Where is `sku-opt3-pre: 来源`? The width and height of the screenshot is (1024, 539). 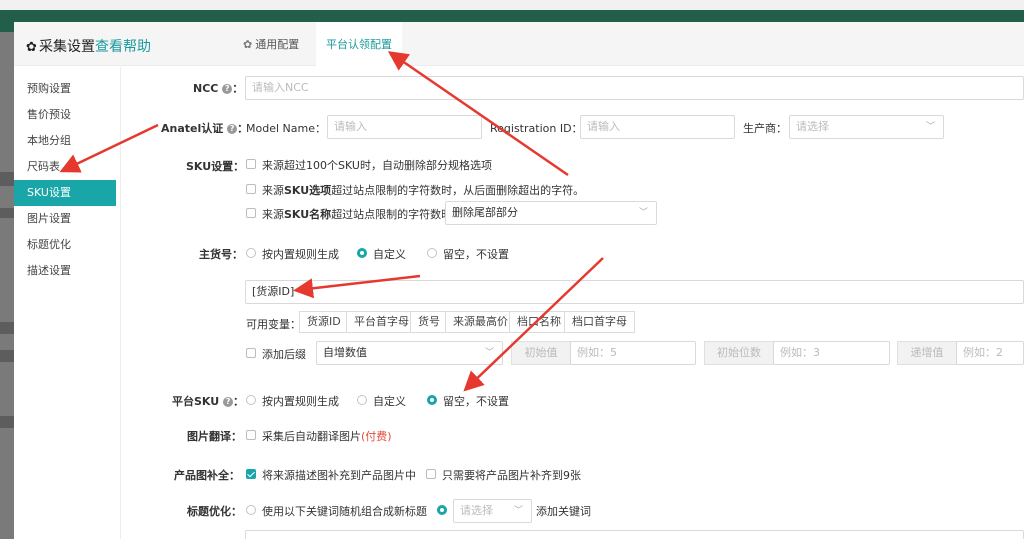 sku-opt3-pre: 来源 is located at coordinates (273, 214).